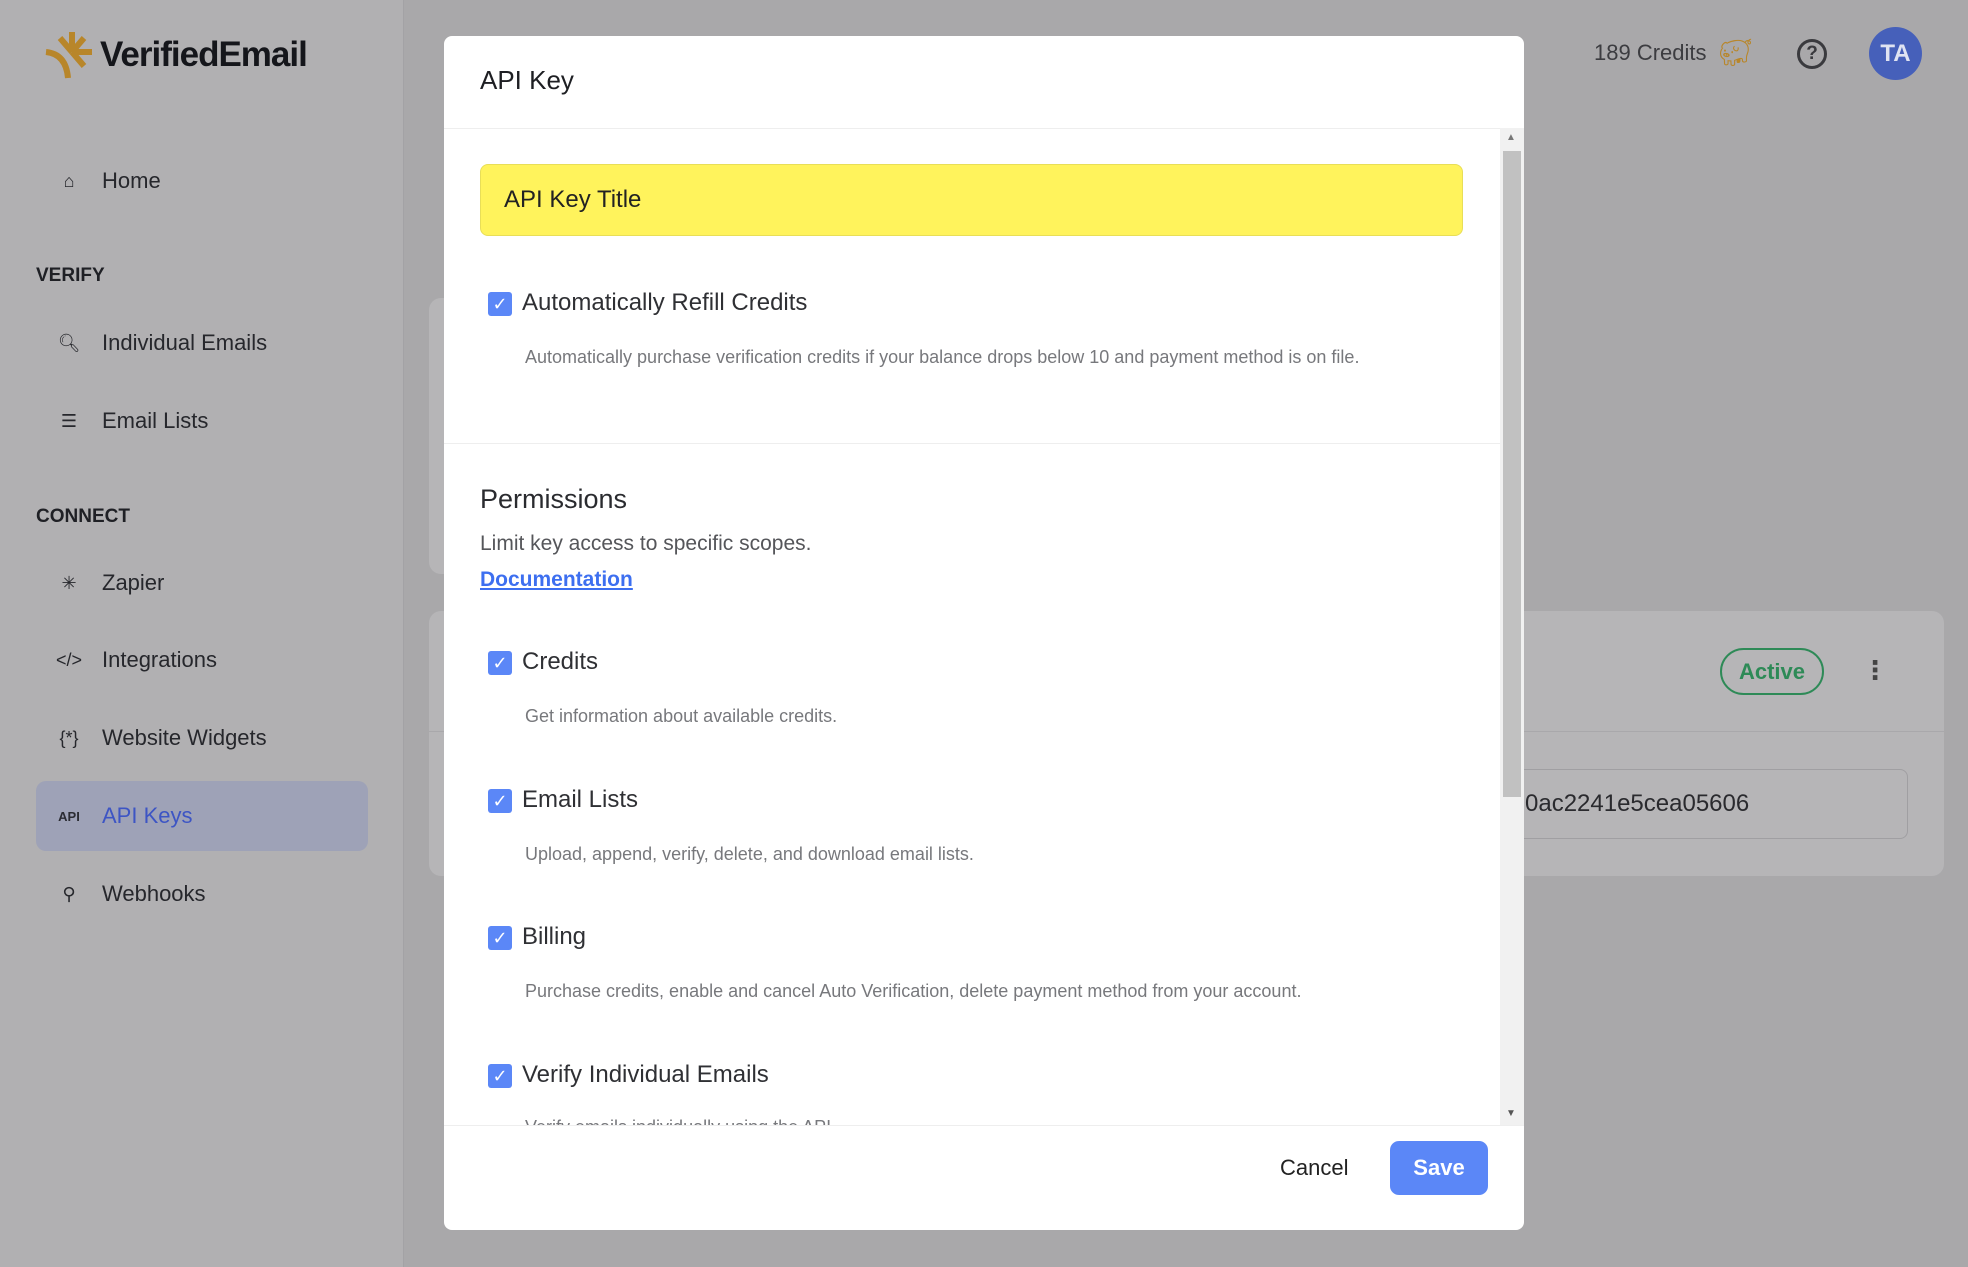  Describe the element at coordinates (1511, 137) in the screenshot. I see `scroll-up-icon: ▲` at that location.